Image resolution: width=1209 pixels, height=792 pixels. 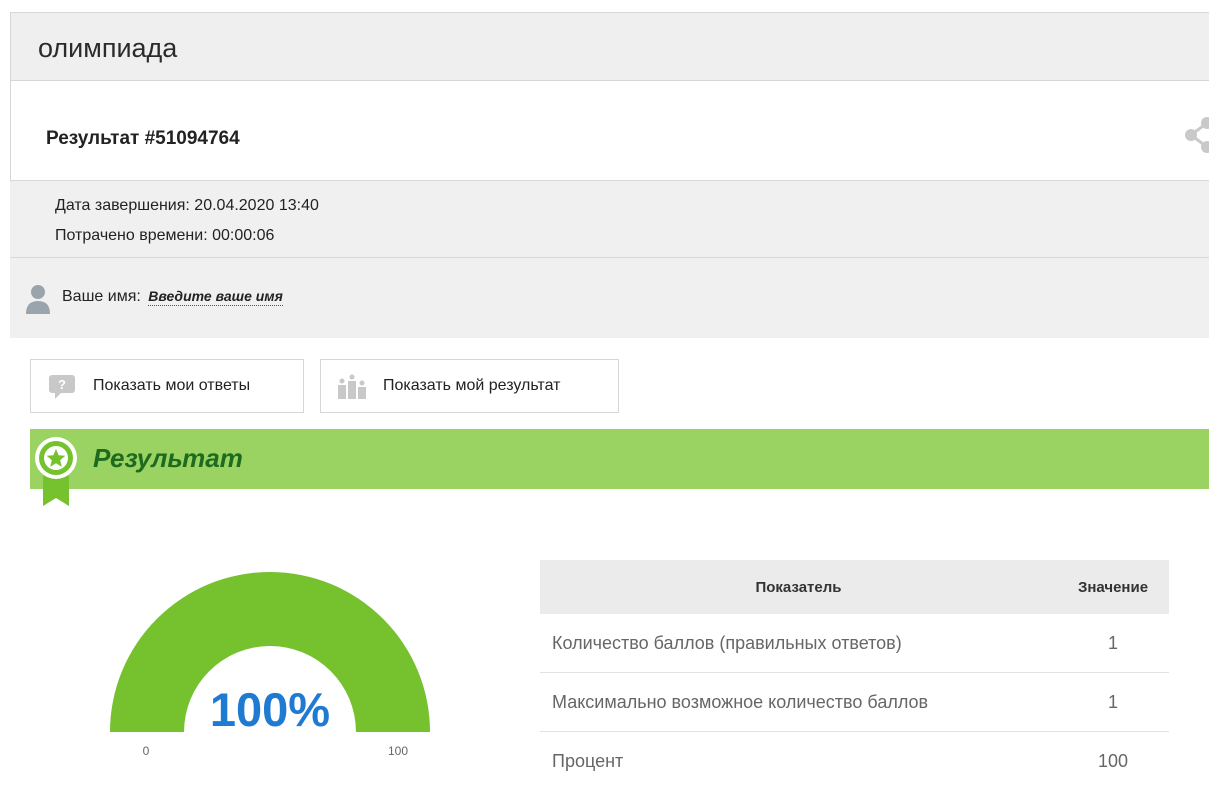 I want to click on show-result-button: Показать мой результат, so click(x=469, y=386).